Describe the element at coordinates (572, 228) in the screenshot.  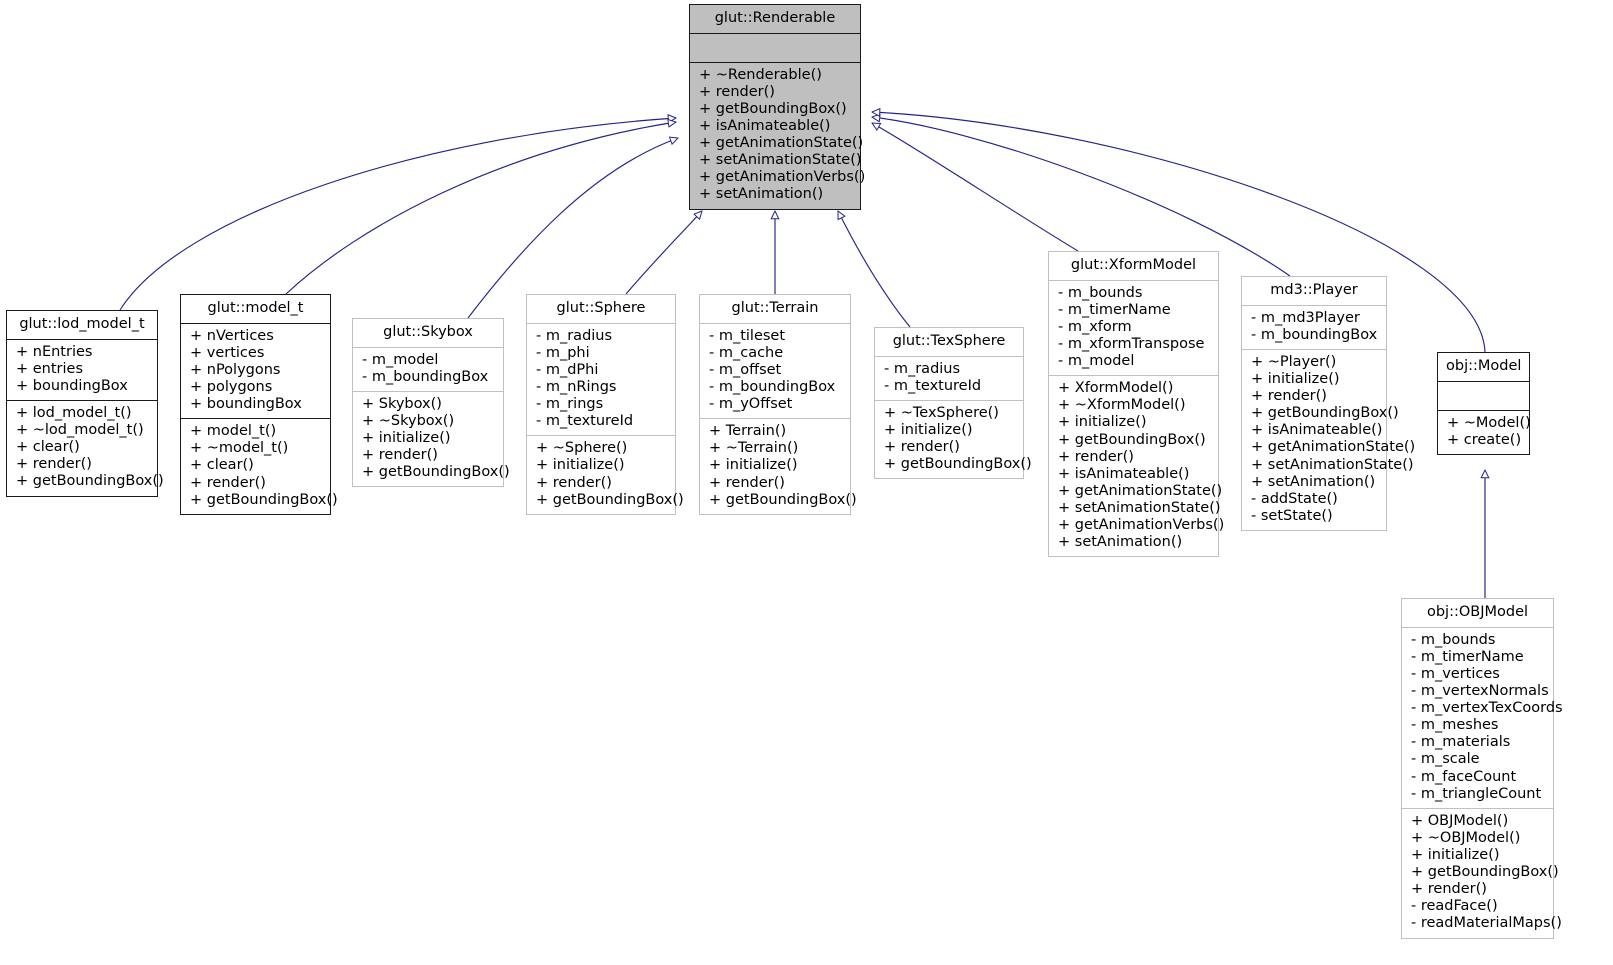
I see `edge-skybox-to-renderable` at that location.